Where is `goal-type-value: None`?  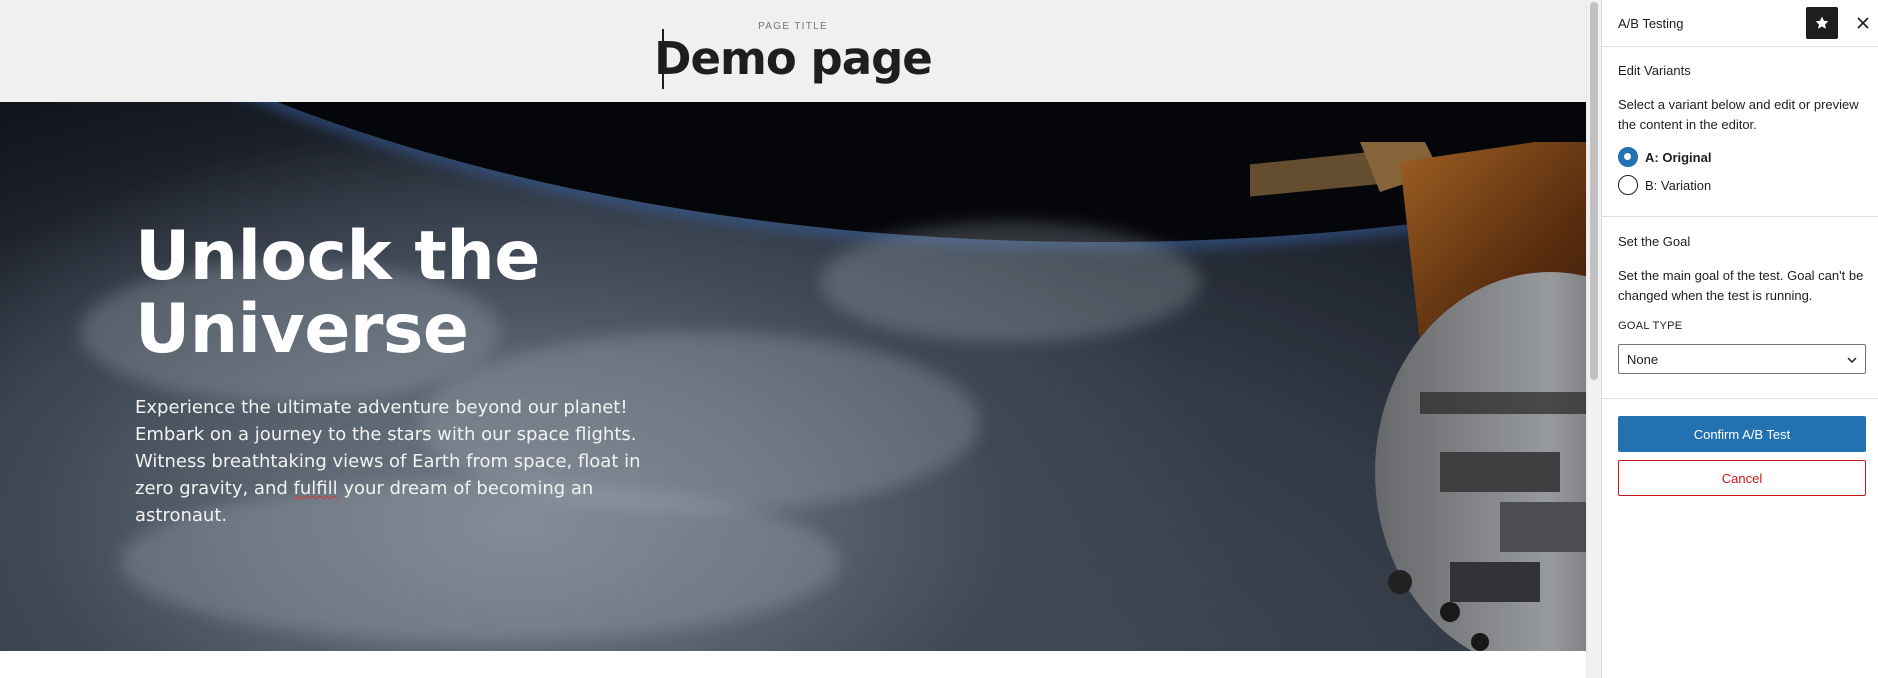
goal-type-value: None is located at coordinates (1643, 359).